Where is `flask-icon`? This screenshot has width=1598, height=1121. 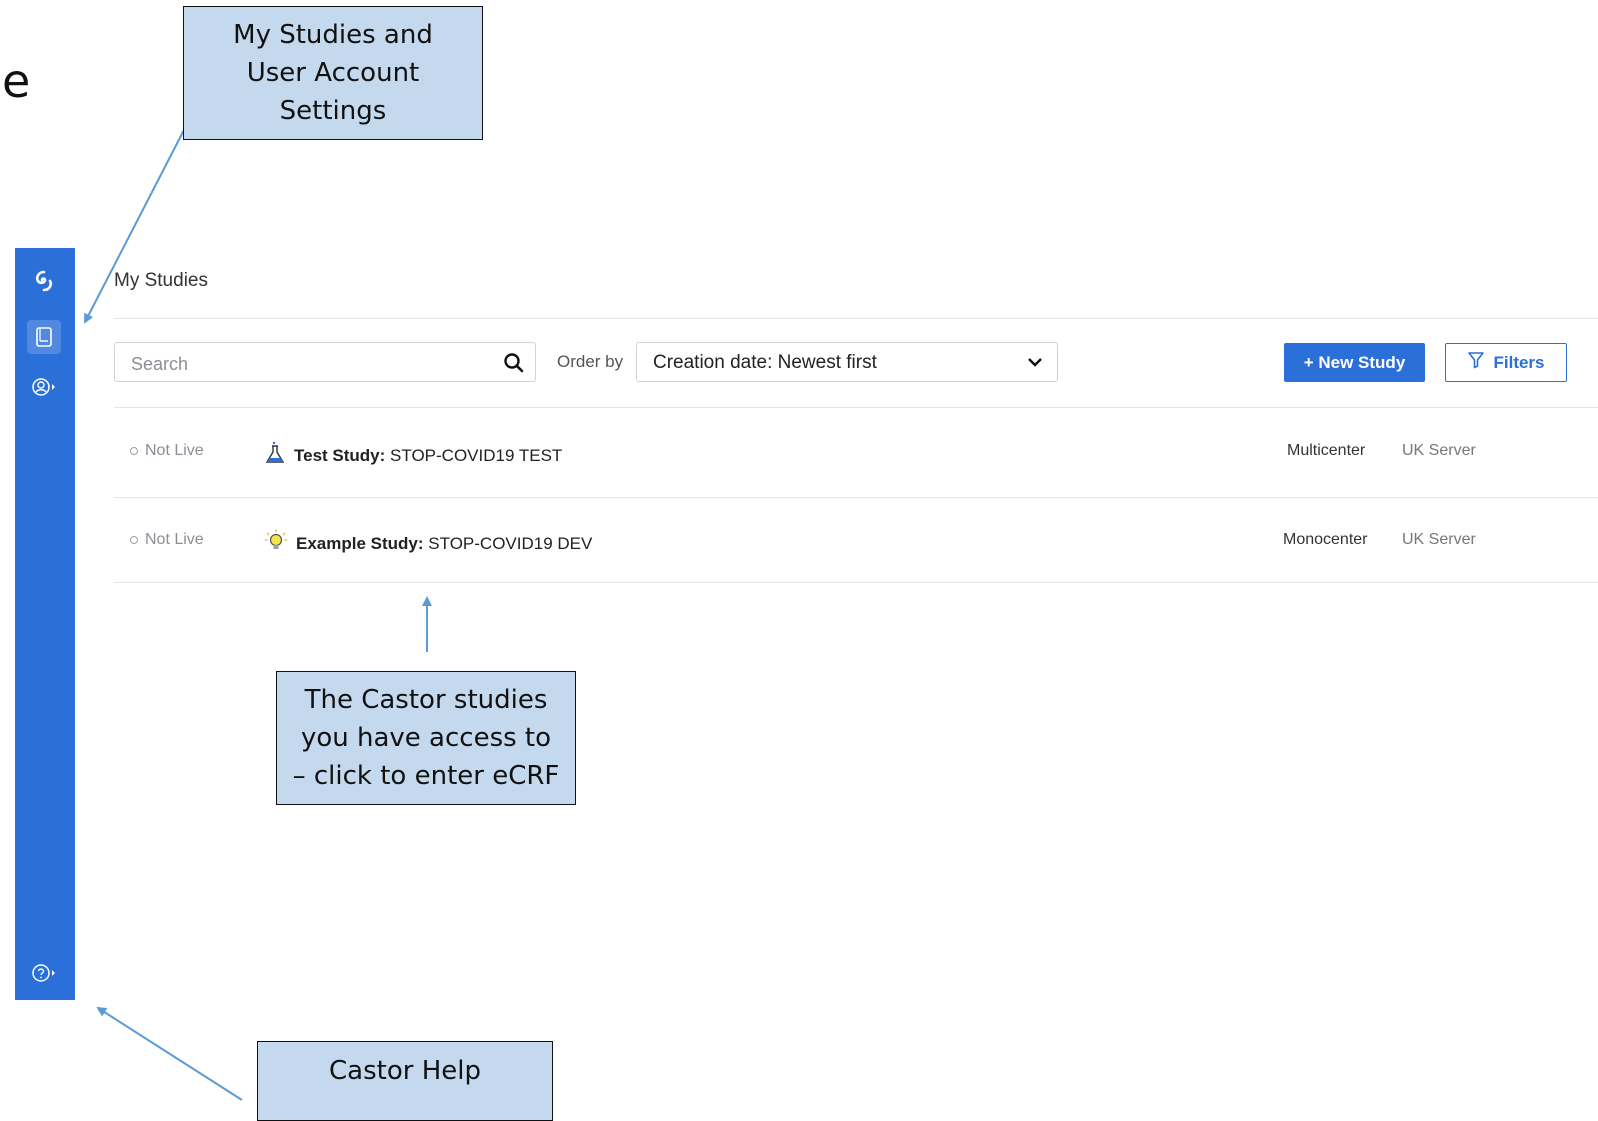 flask-icon is located at coordinates (275, 455).